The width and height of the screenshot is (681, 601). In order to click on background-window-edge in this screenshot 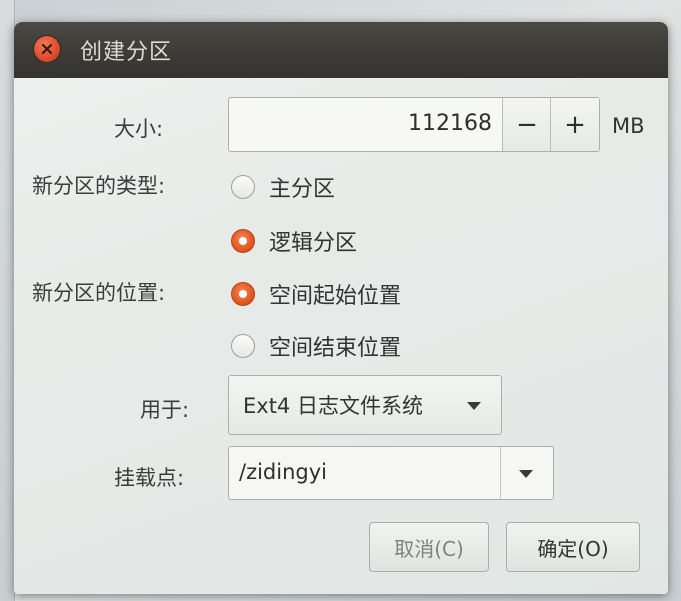, I will do `click(7, 300)`.